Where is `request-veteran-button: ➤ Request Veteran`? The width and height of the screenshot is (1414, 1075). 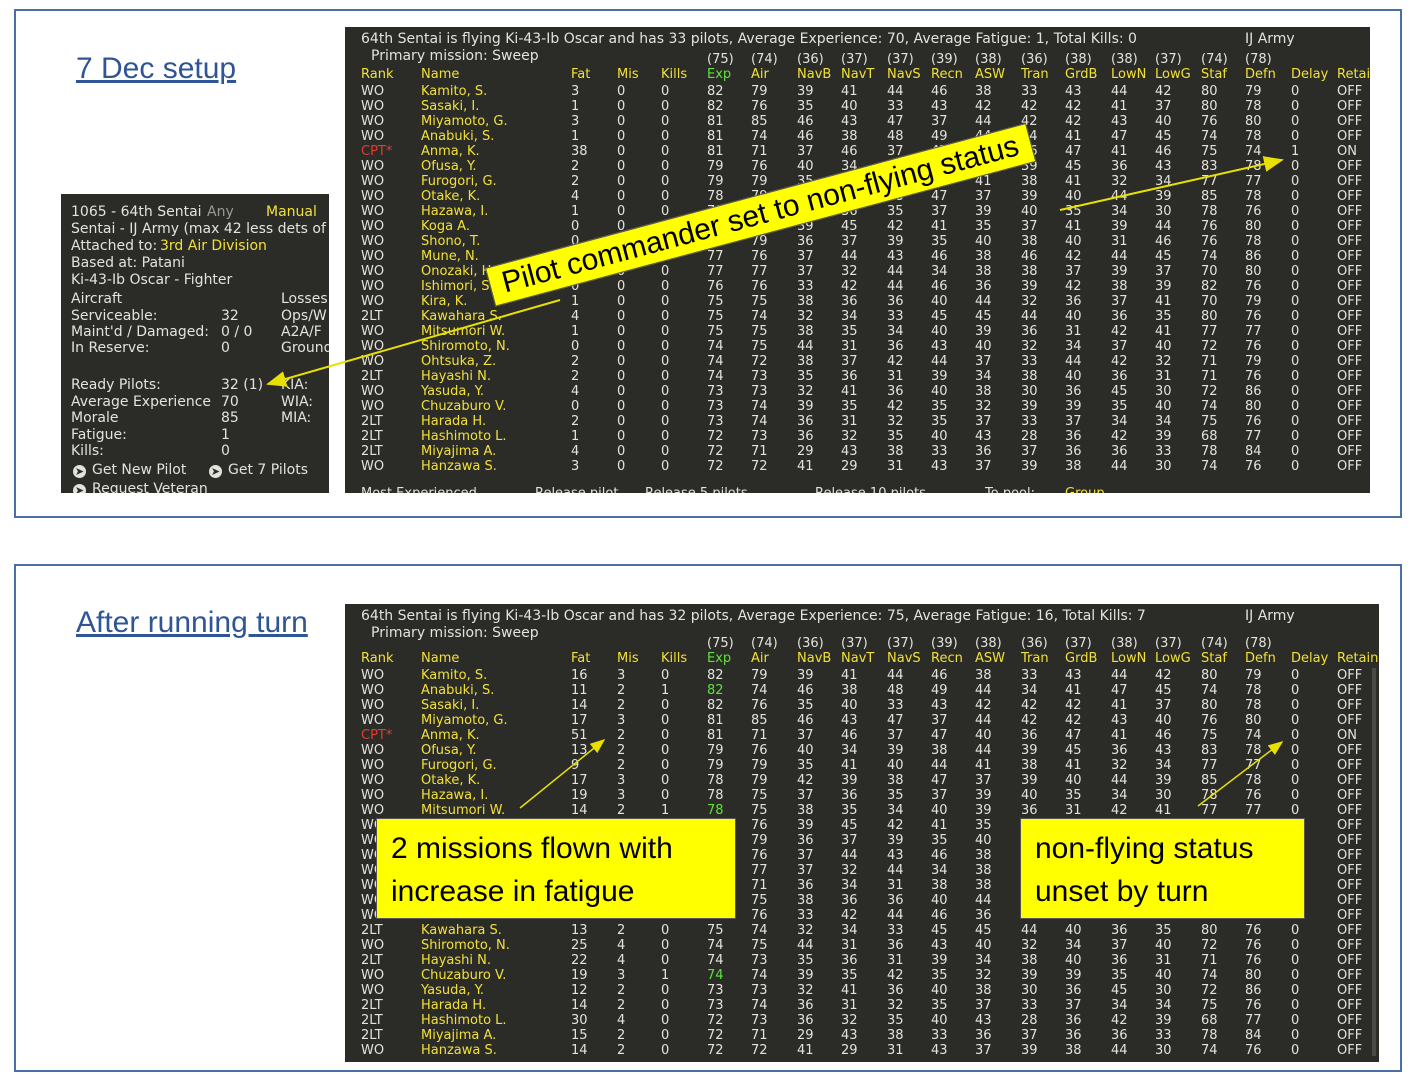
request-veteran-button: ➤ Request Veteran is located at coordinates (140, 487).